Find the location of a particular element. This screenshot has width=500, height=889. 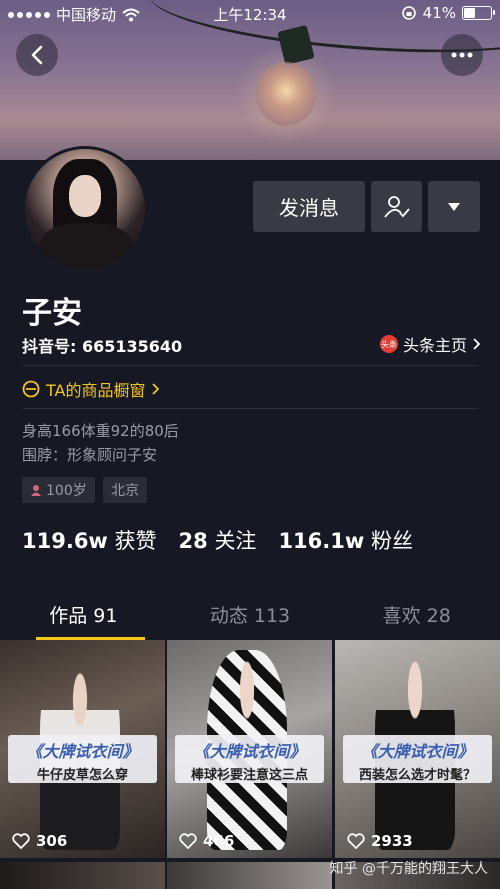

tab-moments: 动态 113 is located at coordinates (250, 618).